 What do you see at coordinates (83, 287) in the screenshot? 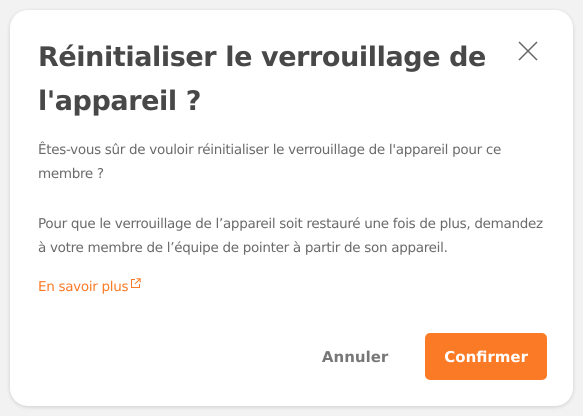
I see `learn-more-link: En savoir plus` at bounding box center [83, 287].